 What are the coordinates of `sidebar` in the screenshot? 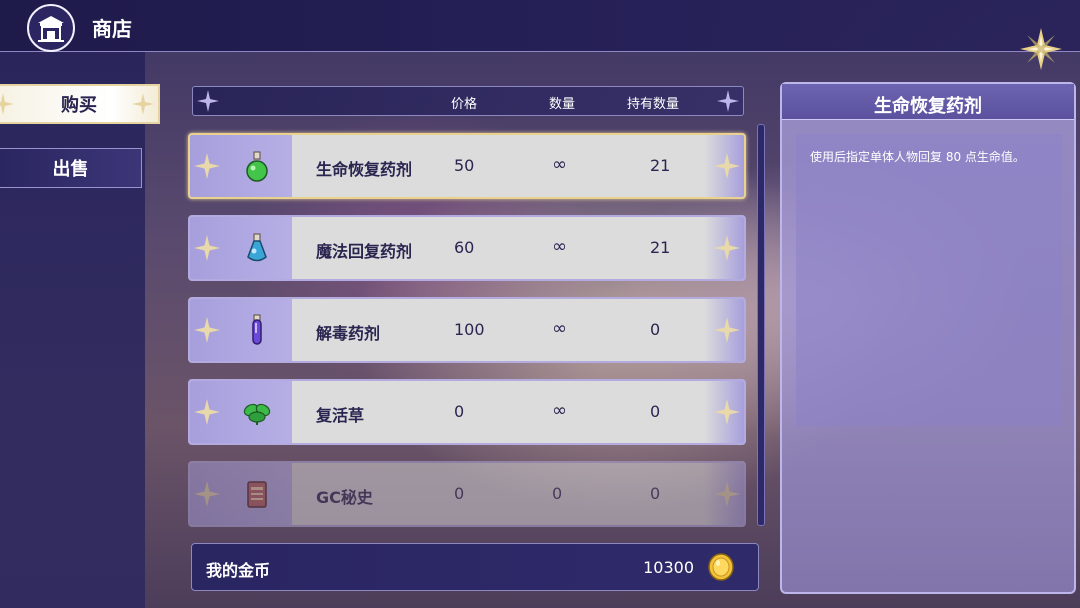 It's located at (72, 330).